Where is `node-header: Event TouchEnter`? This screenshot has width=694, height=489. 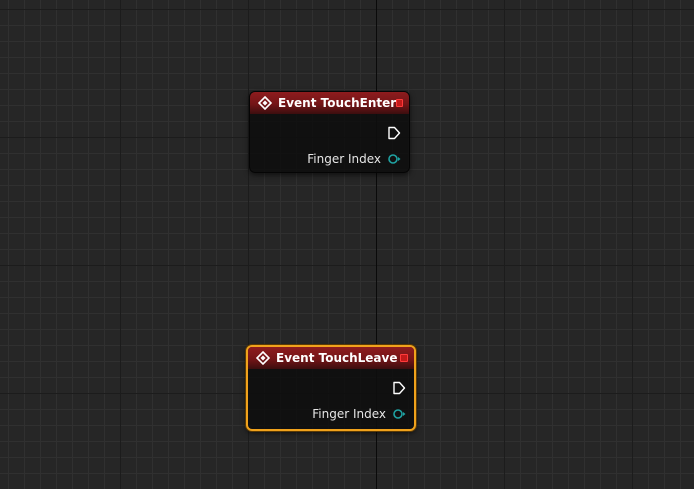 node-header: Event TouchEnter is located at coordinates (329, 103).